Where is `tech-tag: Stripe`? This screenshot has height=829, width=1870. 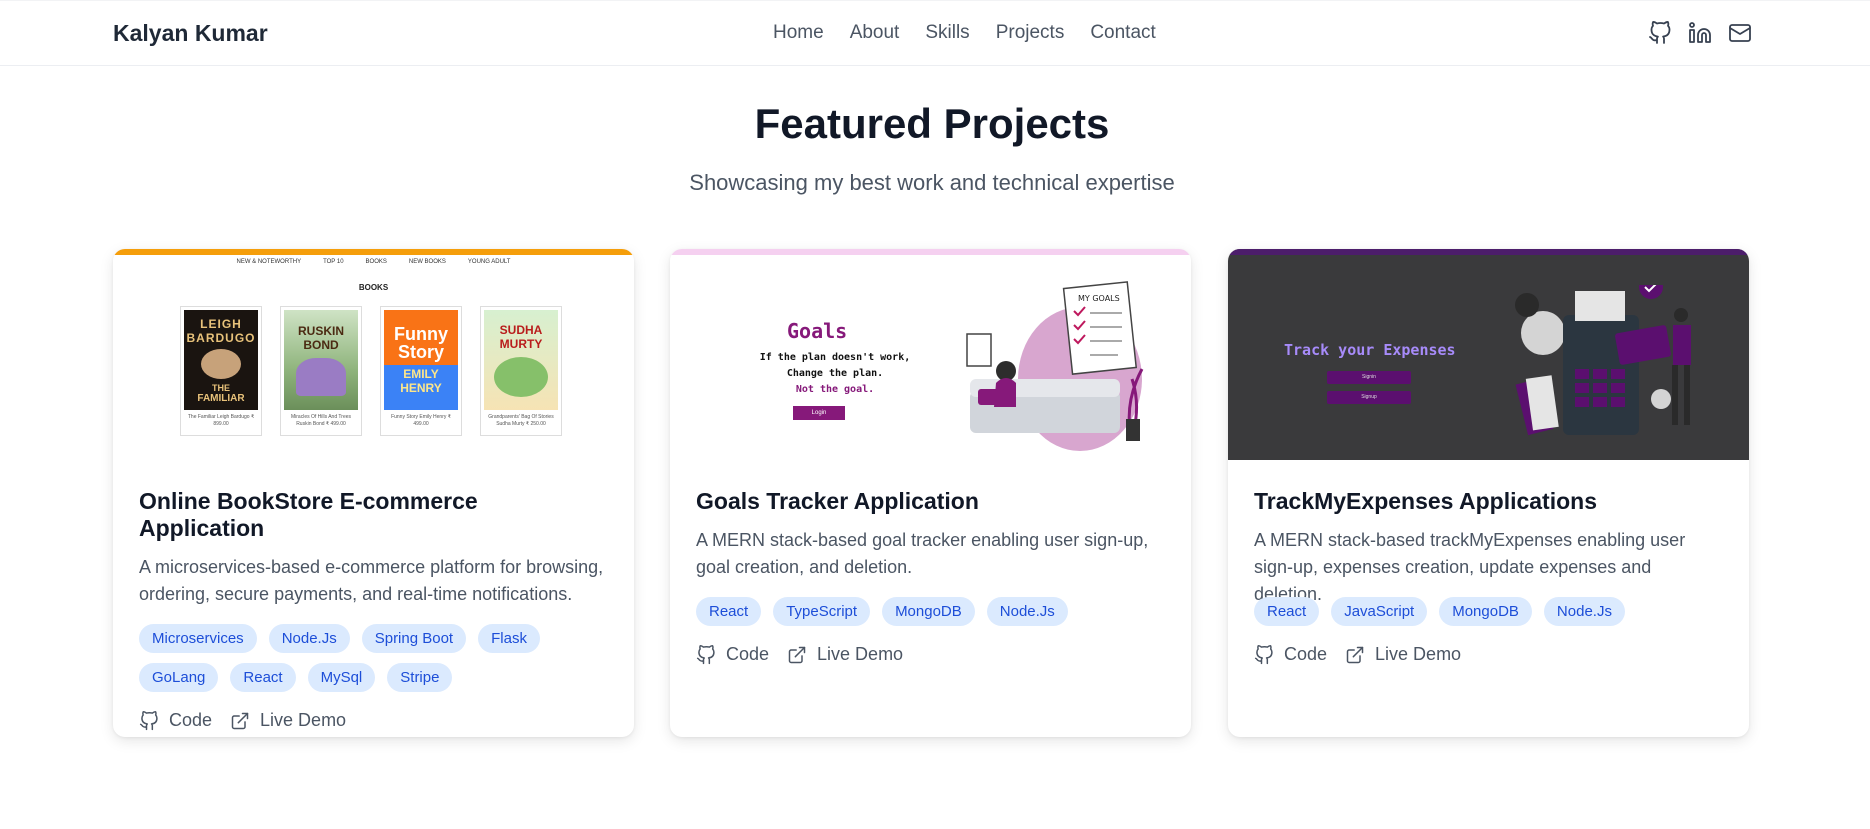 tech-tag: Stripe is located at coordinates (420, 677).